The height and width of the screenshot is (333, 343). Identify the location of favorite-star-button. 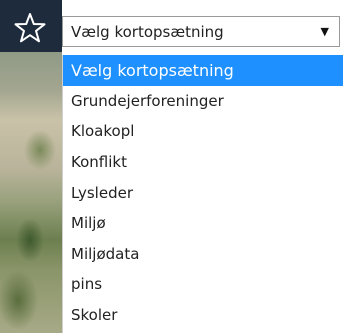
(30, 28).